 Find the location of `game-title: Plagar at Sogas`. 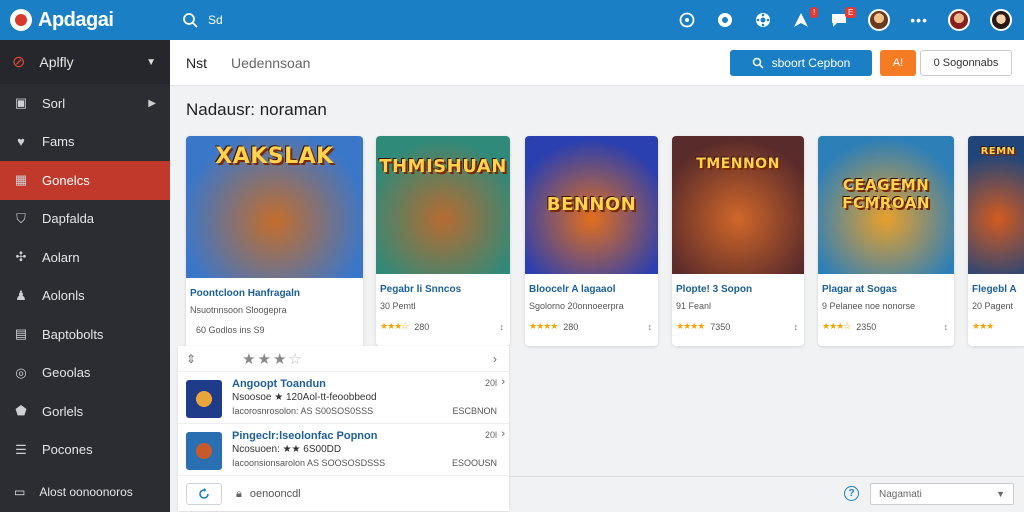

game-title: Plagar at Sogas is located at coordinates (886, 289).